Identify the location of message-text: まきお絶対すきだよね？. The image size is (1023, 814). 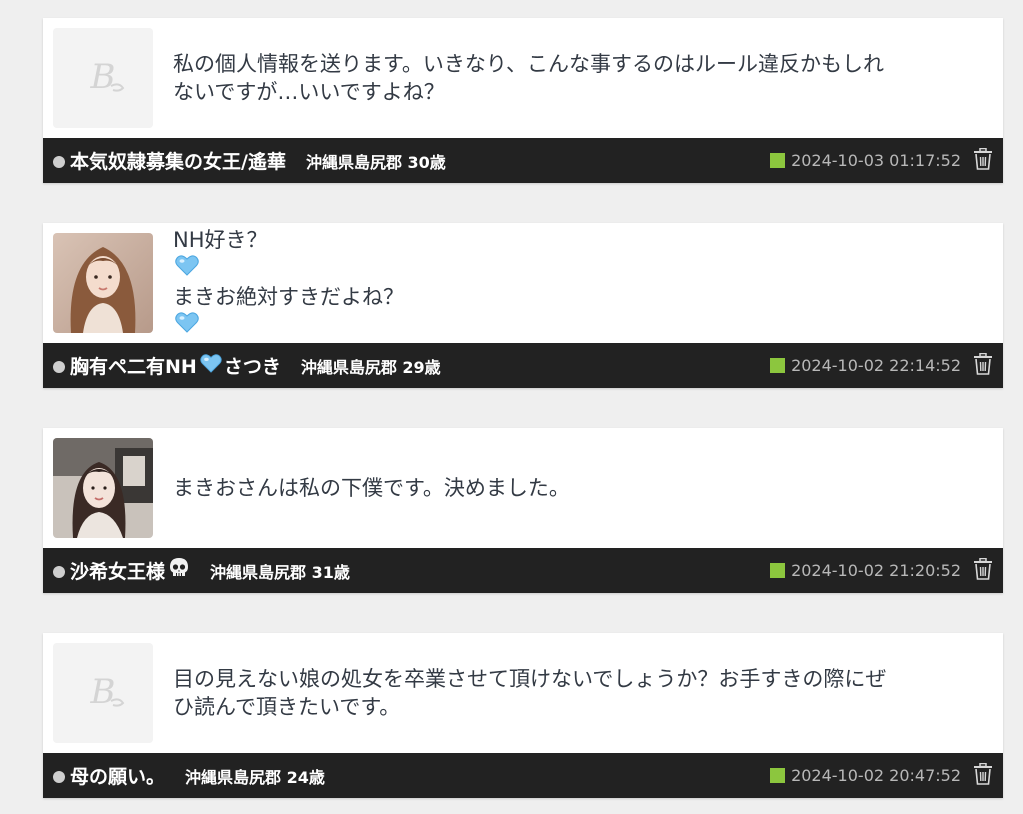
(288, 297).